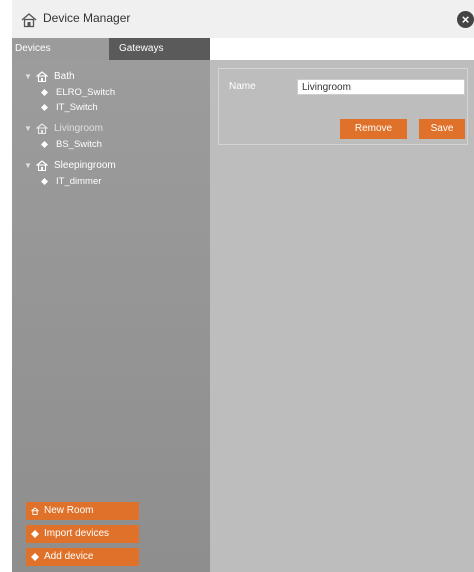  Describe the element at coordinates (77, 533) in the screenshot. I see `import-devices-label: Import devices` at that location.